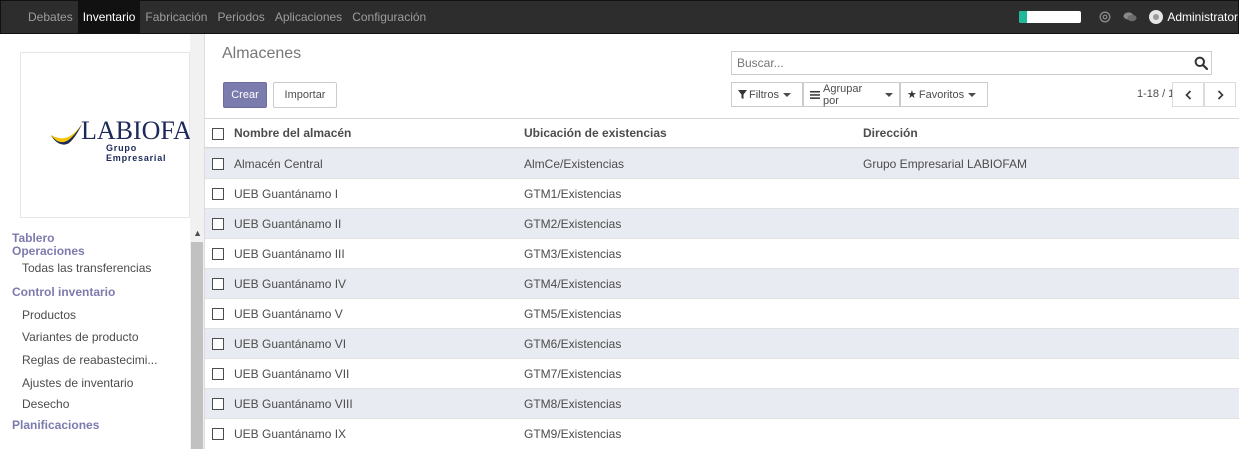 The width and height of the screenshot is (1239, 449). I want to click on table-row: UEB Guantánamo VIII GTM8/Existencias, so click(722, 403).